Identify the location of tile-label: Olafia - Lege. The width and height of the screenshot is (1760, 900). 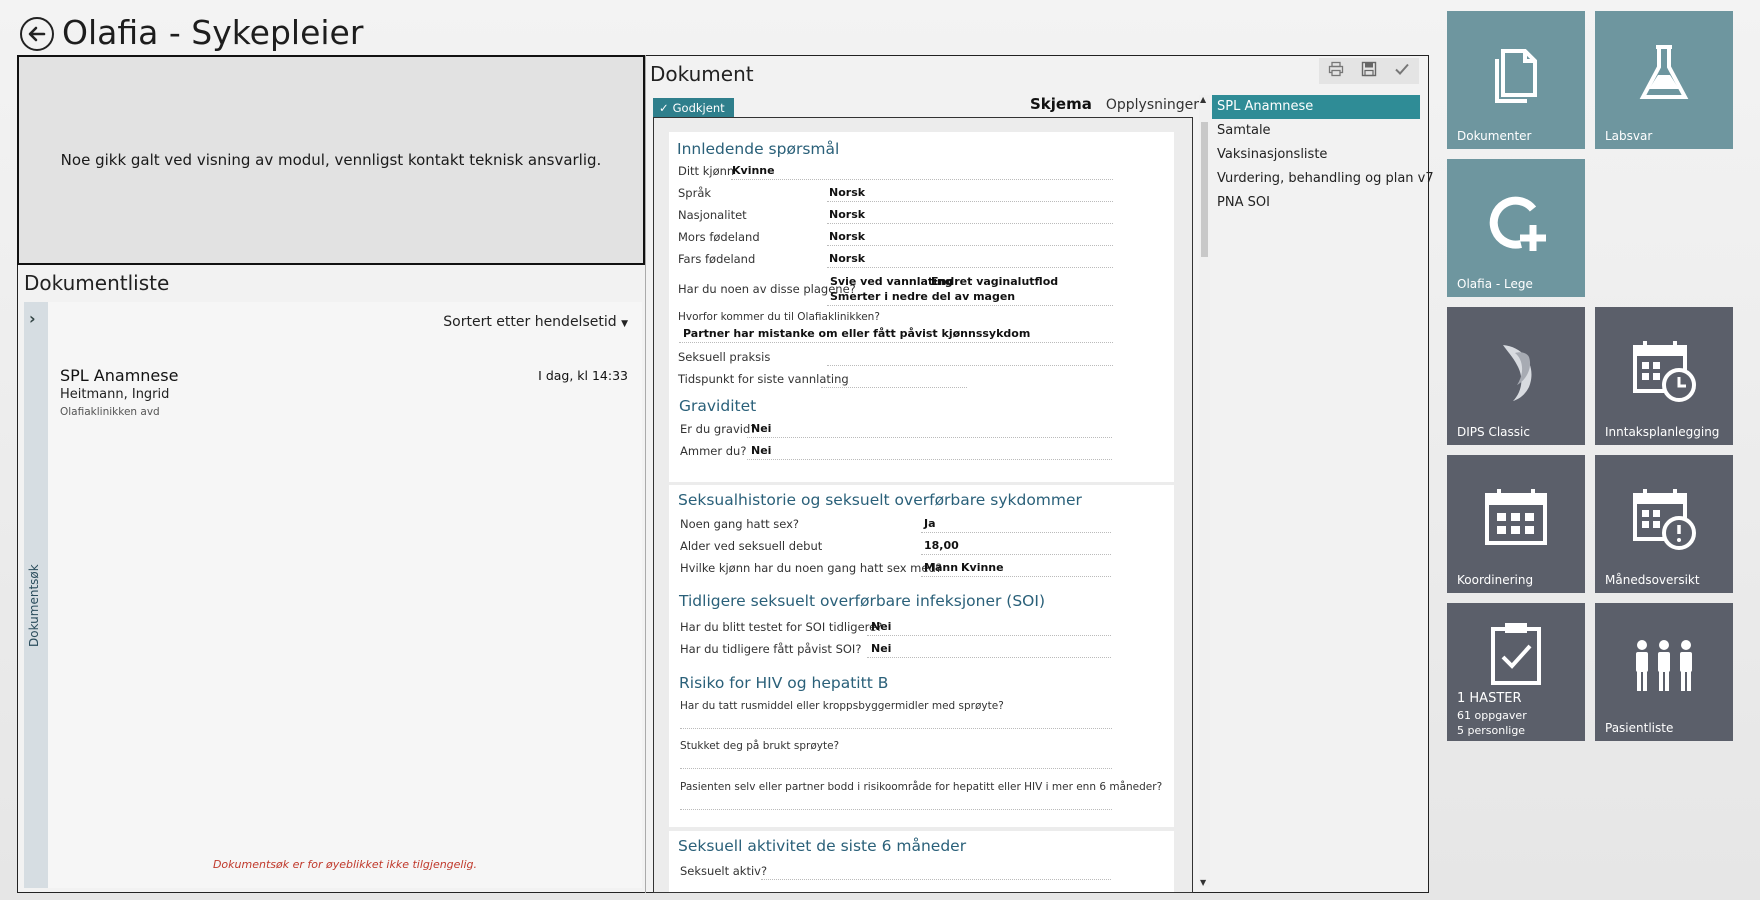
(1495, 284).